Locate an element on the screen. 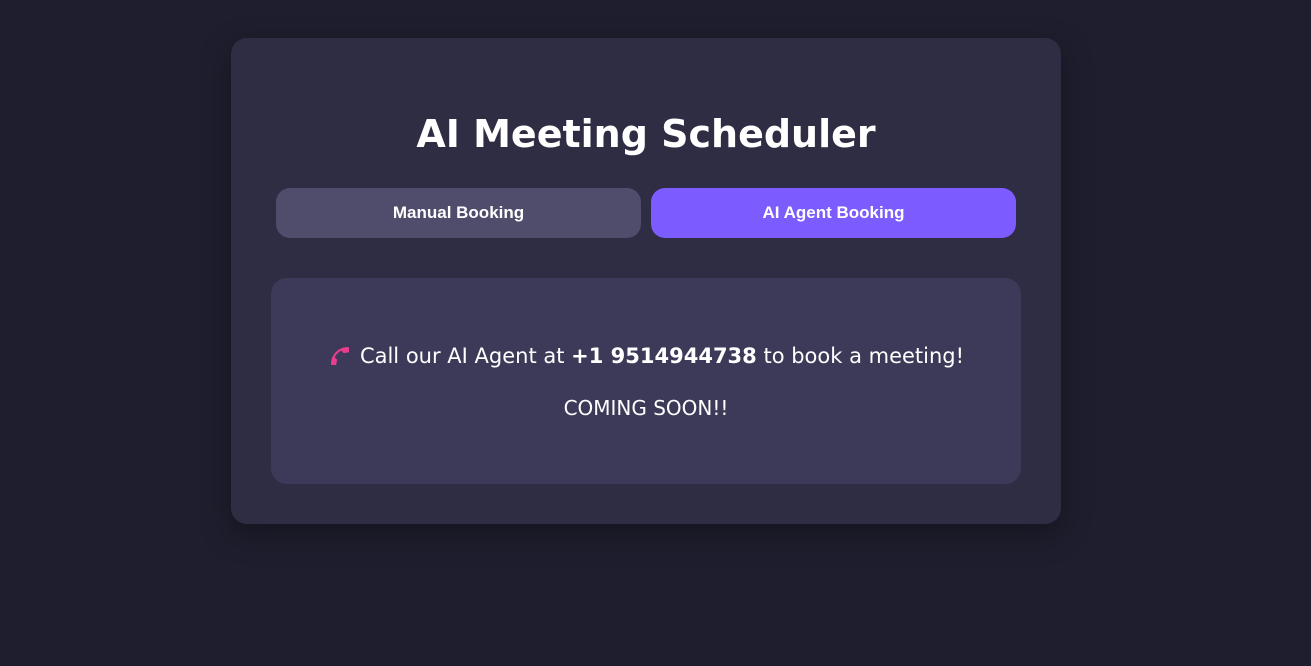 This screenshot has width=1311, height=666. coming-soon-text: COMING SOON!! is located at coordinates (646, 408).